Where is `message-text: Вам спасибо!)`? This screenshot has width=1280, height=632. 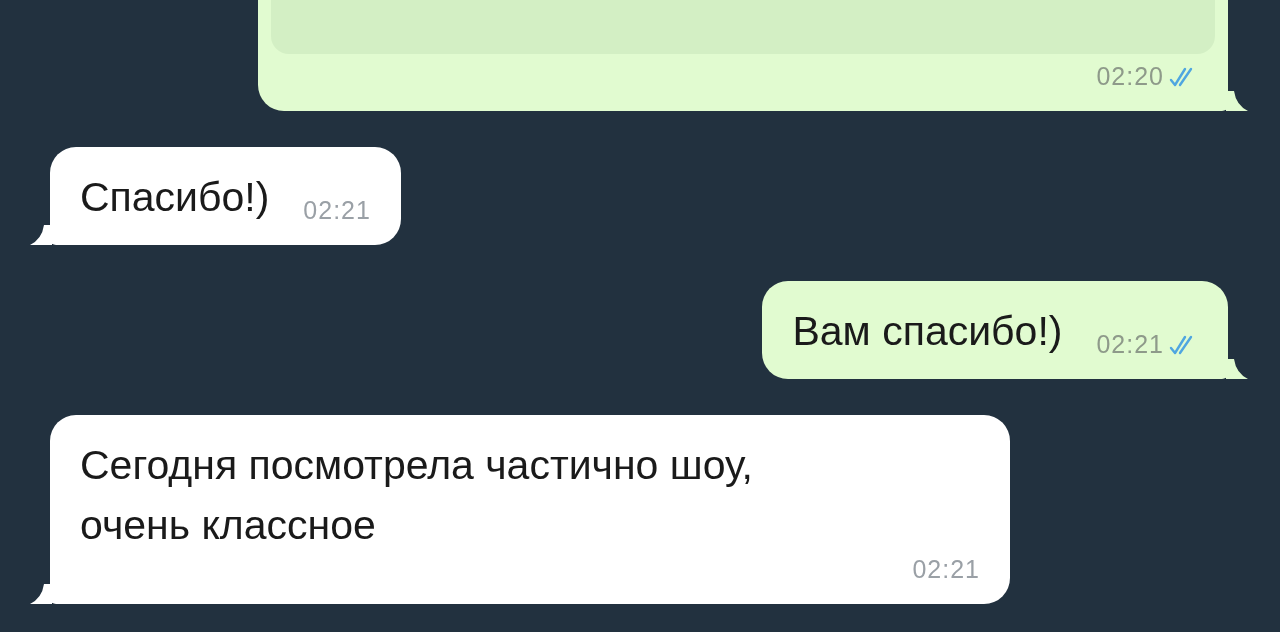 message-text: Вам спасибо!) is located at coordinates (927, 331).